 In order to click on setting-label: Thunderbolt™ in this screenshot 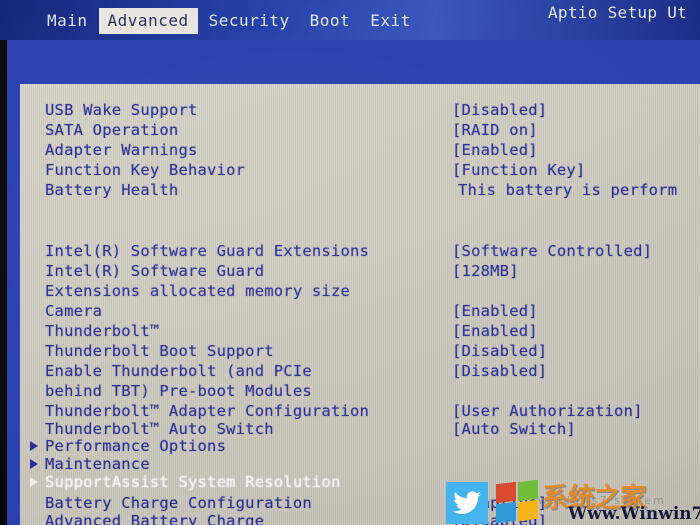, I will do `click(102, 331)`.